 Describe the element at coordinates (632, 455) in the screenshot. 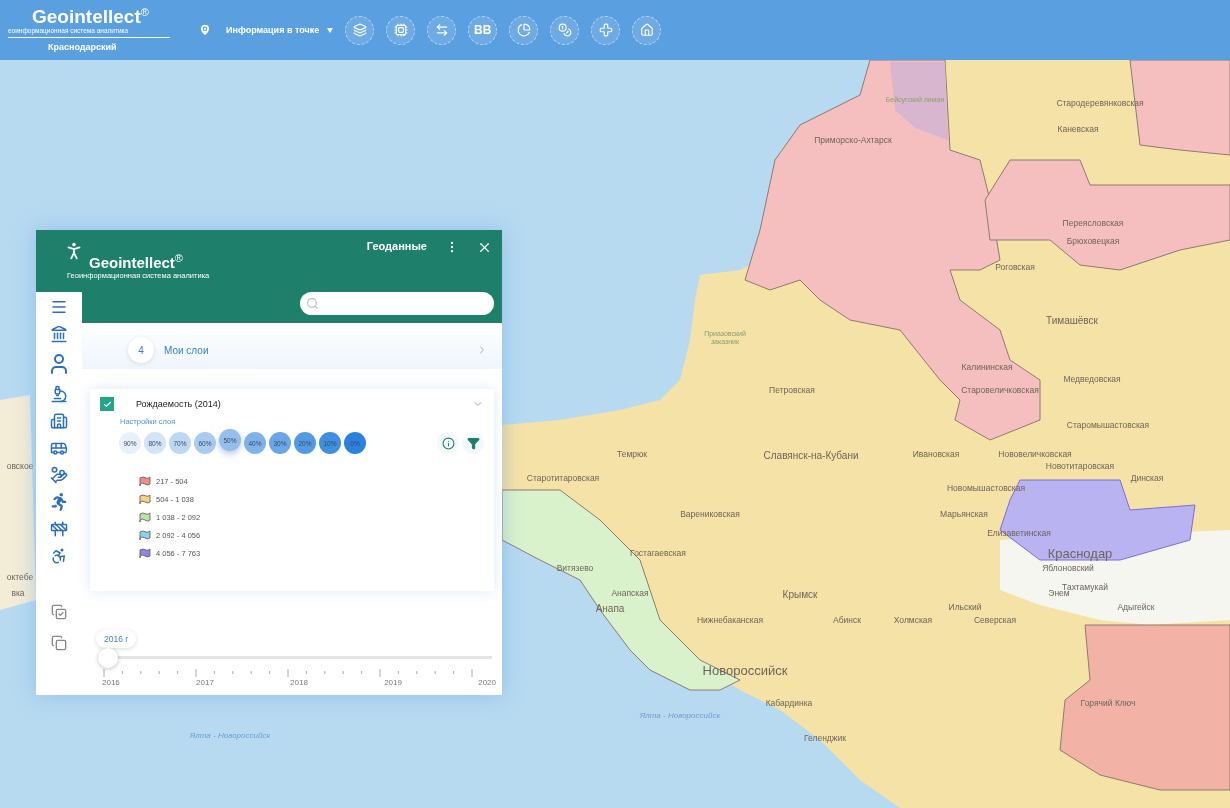

I see `place-label: Темрюк` at that location.